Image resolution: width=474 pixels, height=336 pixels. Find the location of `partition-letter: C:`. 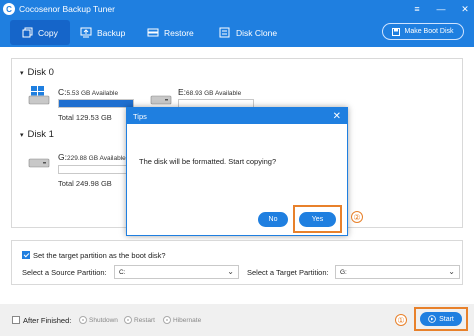

partition-letter: C: is located at coordinates (62, 92).